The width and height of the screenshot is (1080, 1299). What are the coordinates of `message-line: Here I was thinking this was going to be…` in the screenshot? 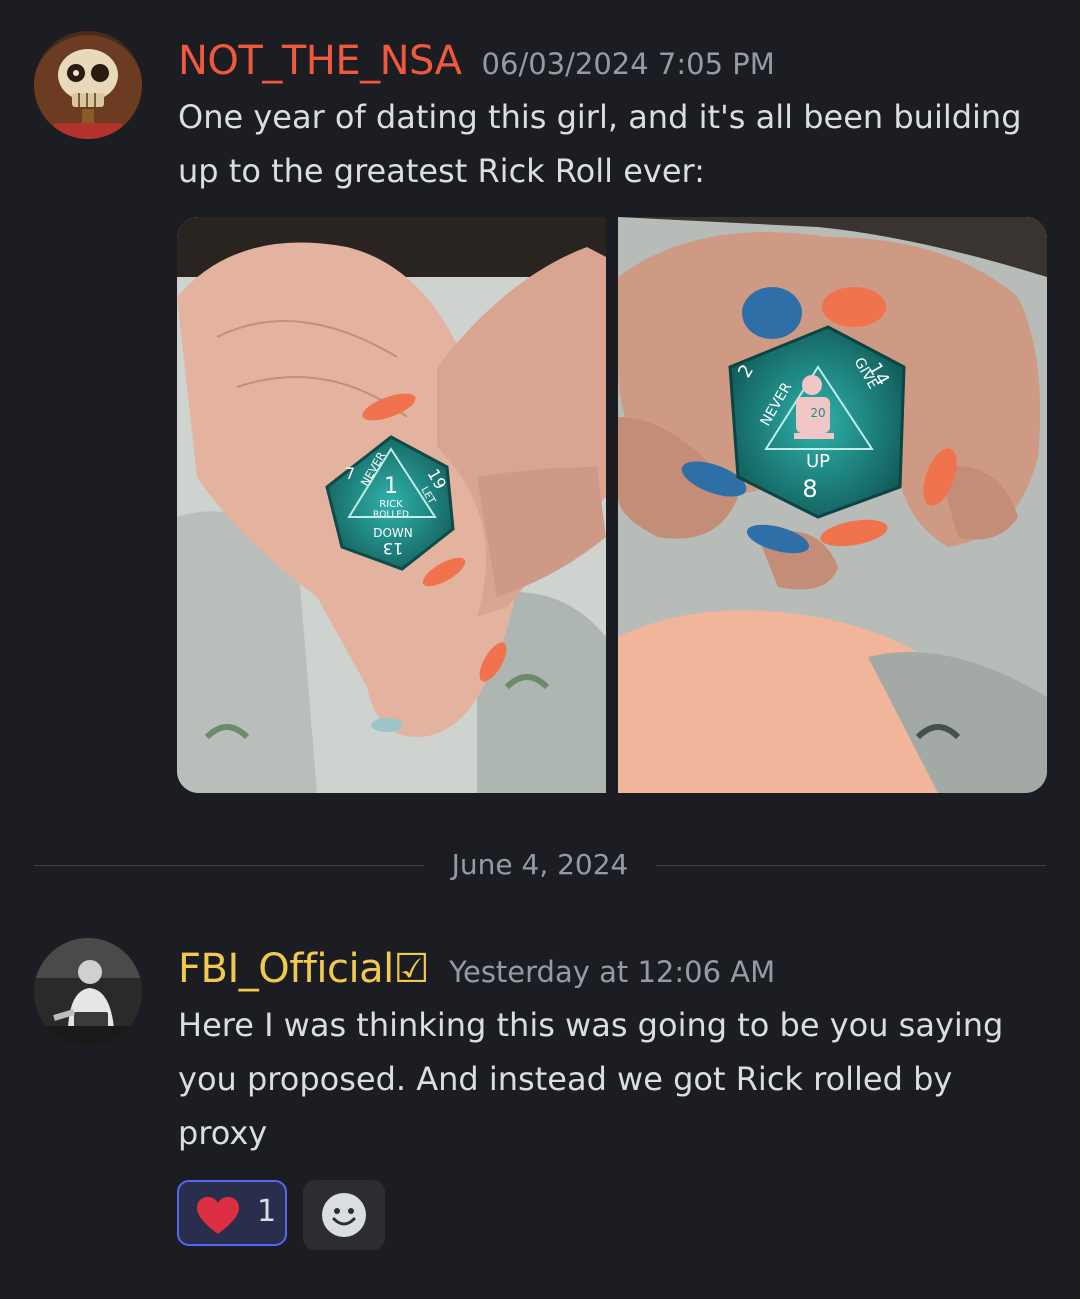 It's located at (591, 1025).